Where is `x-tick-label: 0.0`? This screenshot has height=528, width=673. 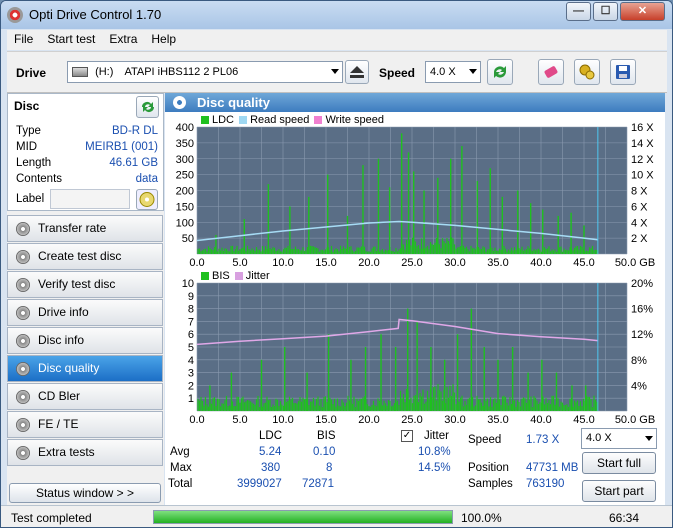 x-tick-label: 0.0 is located at coordinates (196, 262).